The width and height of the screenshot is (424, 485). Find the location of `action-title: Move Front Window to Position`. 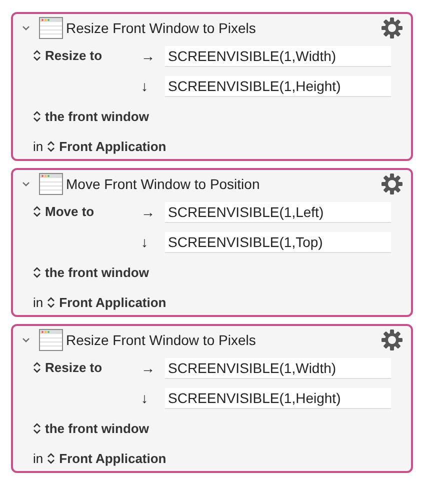

action-title: Move Front Window to Position is located at coordinates (163, 184).